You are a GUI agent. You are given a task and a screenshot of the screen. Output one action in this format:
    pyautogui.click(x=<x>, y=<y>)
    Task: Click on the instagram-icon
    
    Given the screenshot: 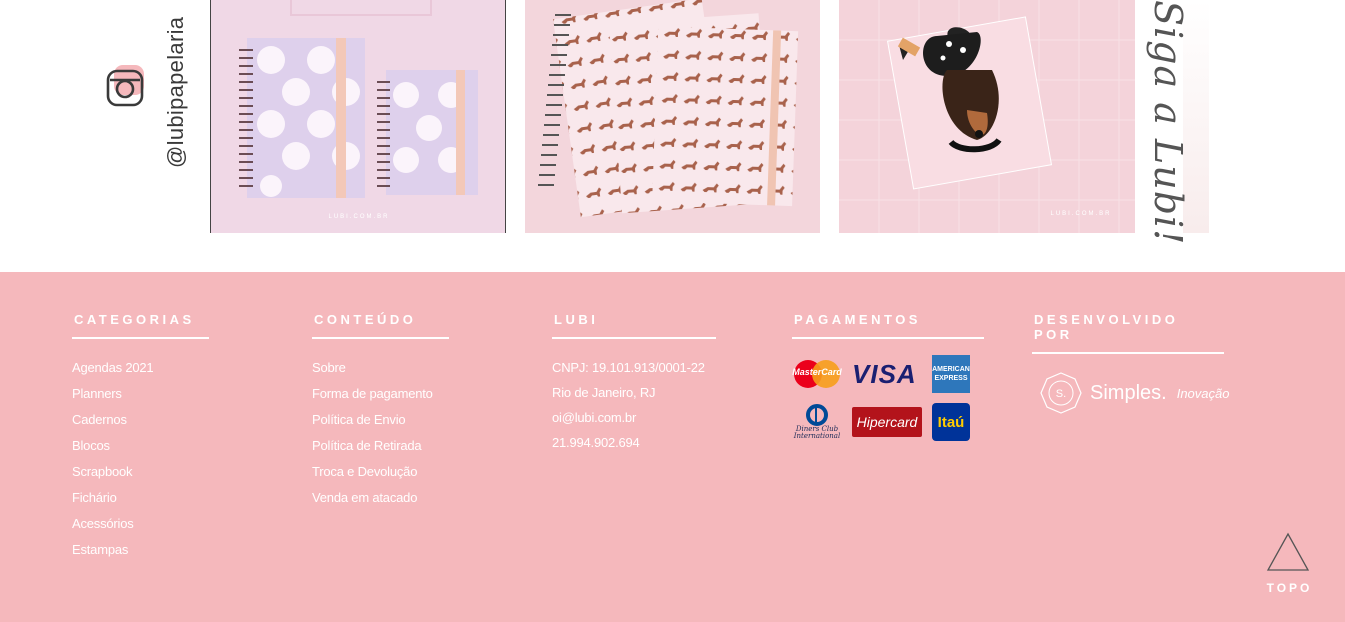 What is the action you would take?
    pyautogui.click(x=126, y=85)
    